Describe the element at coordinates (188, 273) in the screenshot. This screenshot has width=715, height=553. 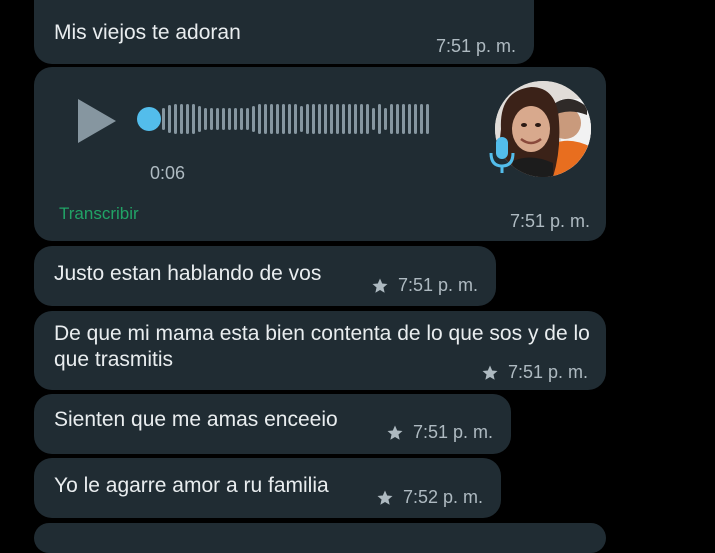
I see `message-text: Justo estan hablando de vos` at that location.